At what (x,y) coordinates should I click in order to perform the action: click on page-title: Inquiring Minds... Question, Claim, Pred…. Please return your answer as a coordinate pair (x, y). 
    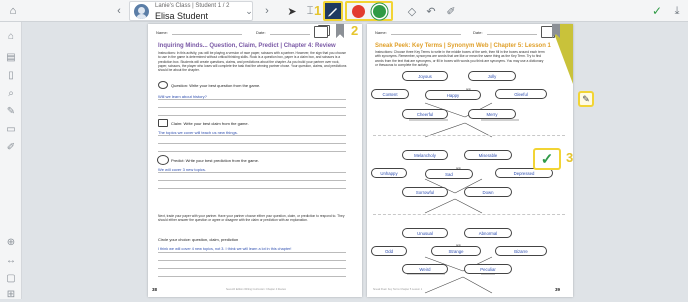
    Looking at the image, I should click on (247, 46).